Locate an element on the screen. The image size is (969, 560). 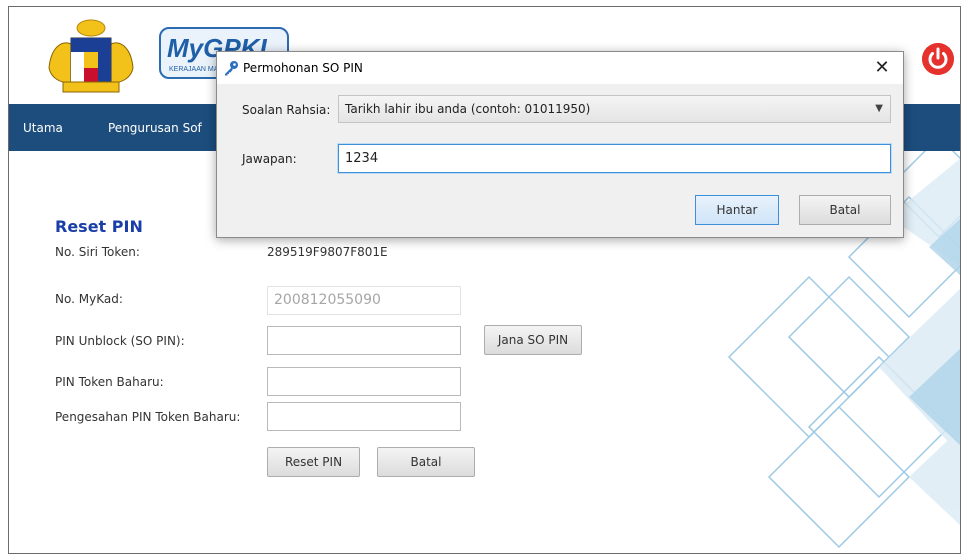
answer-input is located at coordinates (614, 158).